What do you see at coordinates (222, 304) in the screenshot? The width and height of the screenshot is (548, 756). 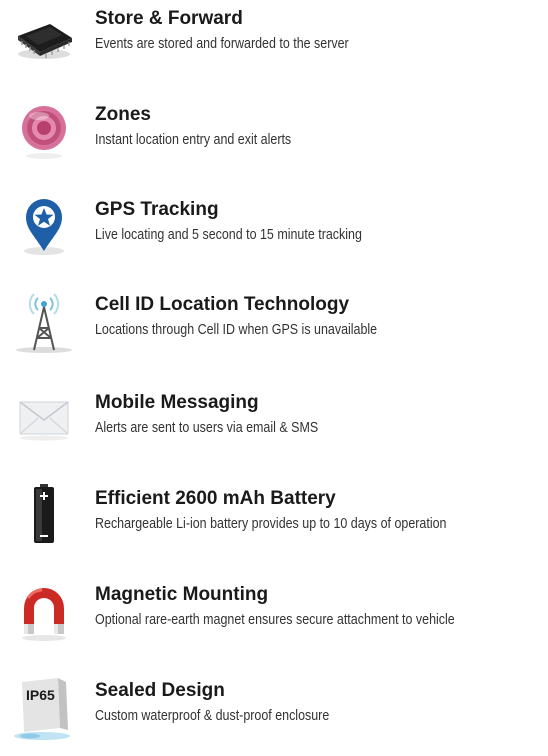 I see `feature-title: Cell ID Location Technology` at bounding box center [222, 304].